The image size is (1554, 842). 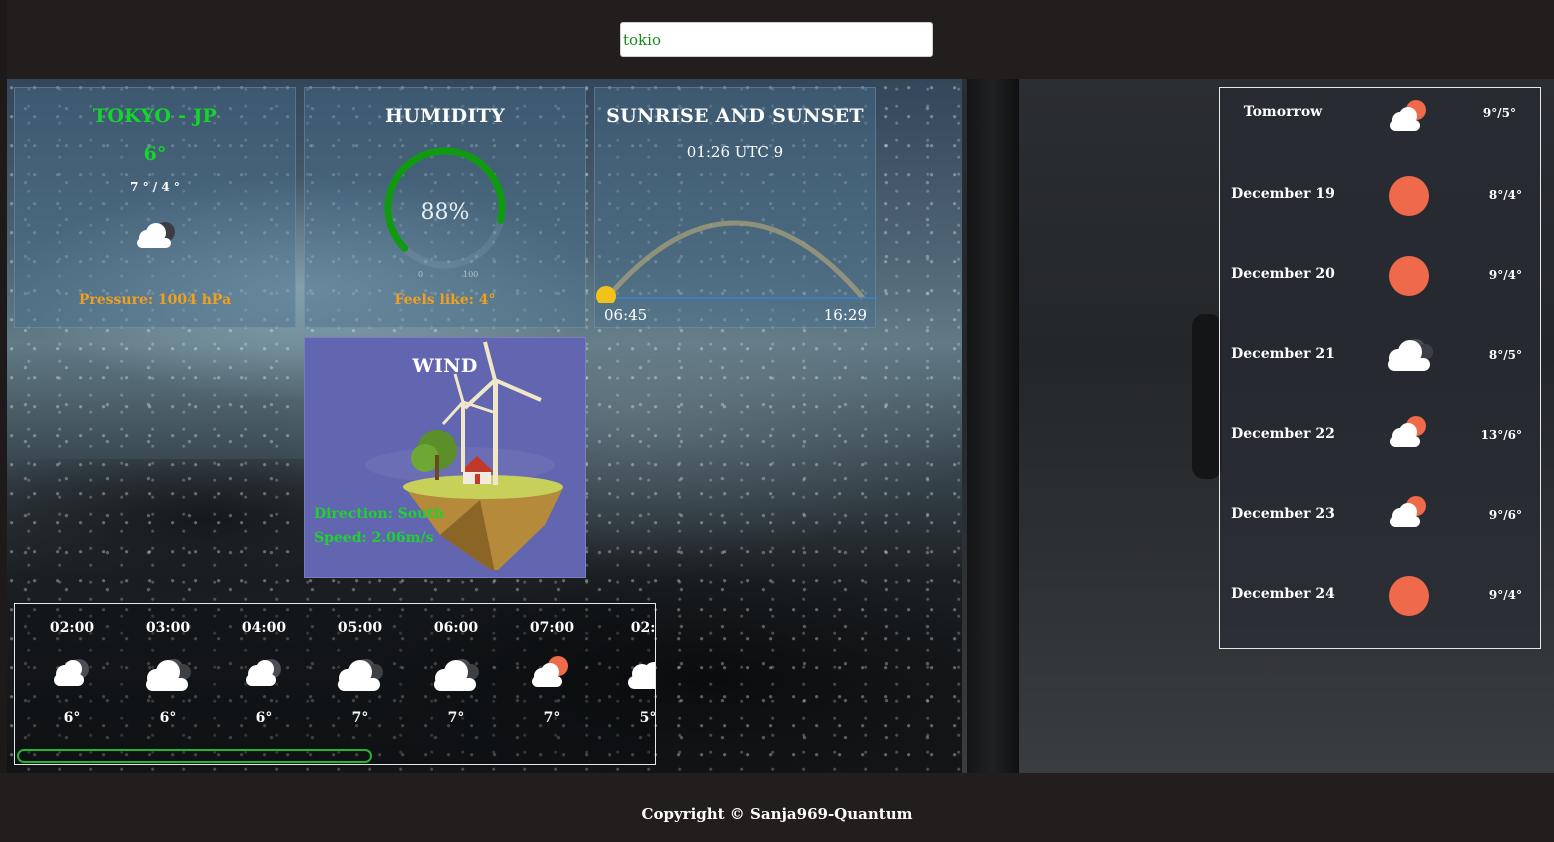 I want to click on hour-time: 05:00, so click(x=360, y=628).